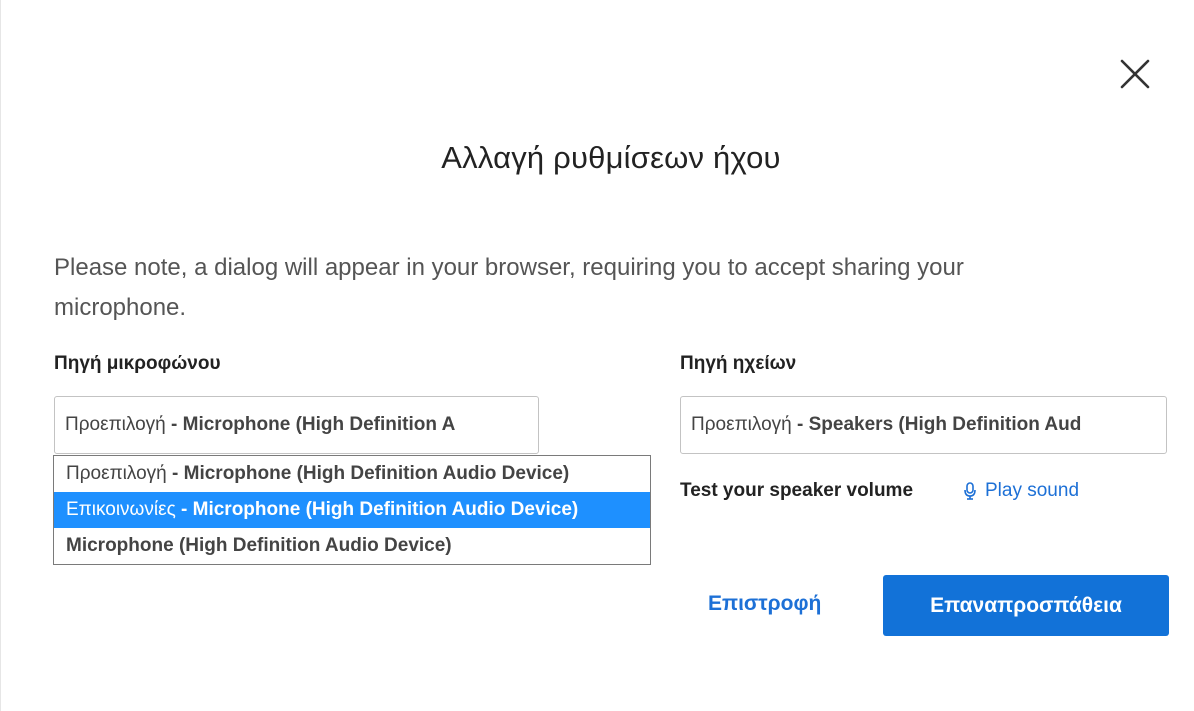 The width and height of the screenshot is (1194, 711). Describe the element at coordinates (738, 363) in the screenshot. I see `speaker-source-label: Πηγή ηχείων` at that location.